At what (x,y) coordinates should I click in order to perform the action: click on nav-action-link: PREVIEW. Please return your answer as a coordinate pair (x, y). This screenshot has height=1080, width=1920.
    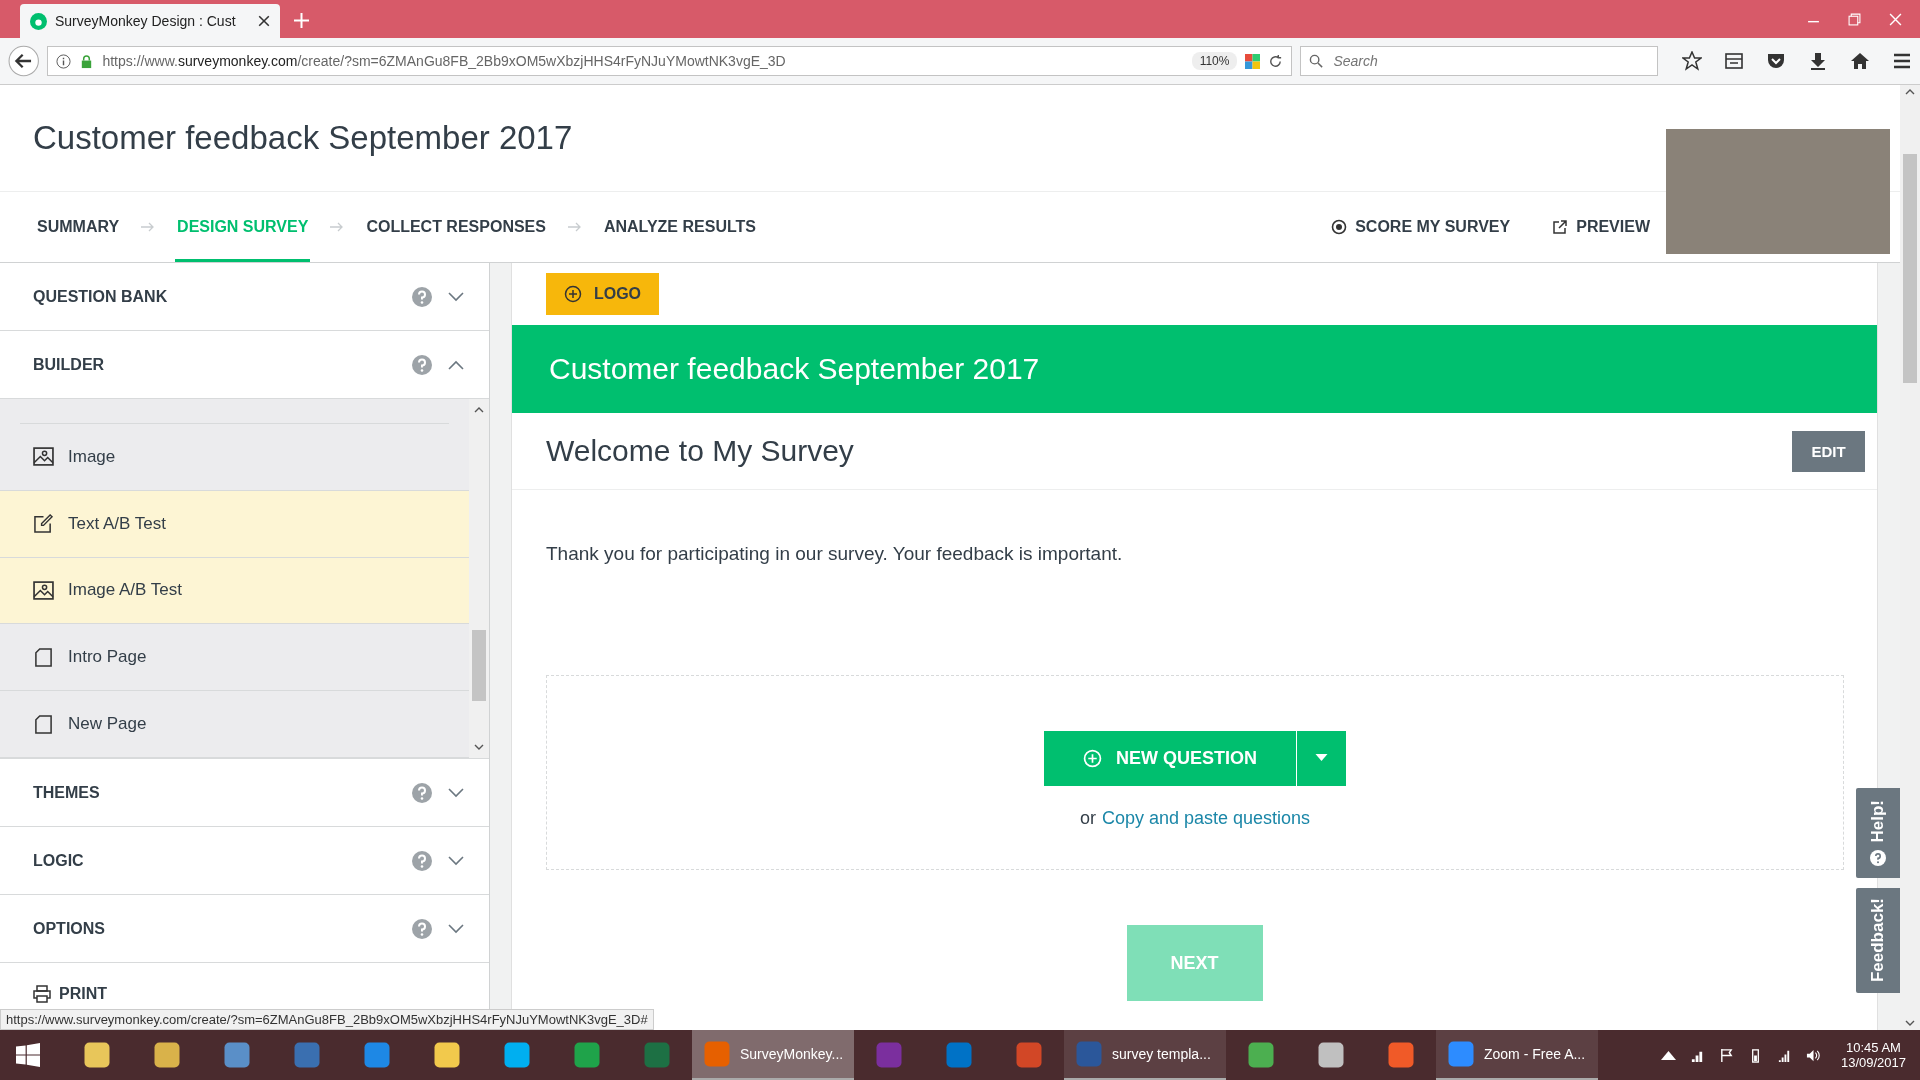
    Looking at the image, I should click on (1601, 227).